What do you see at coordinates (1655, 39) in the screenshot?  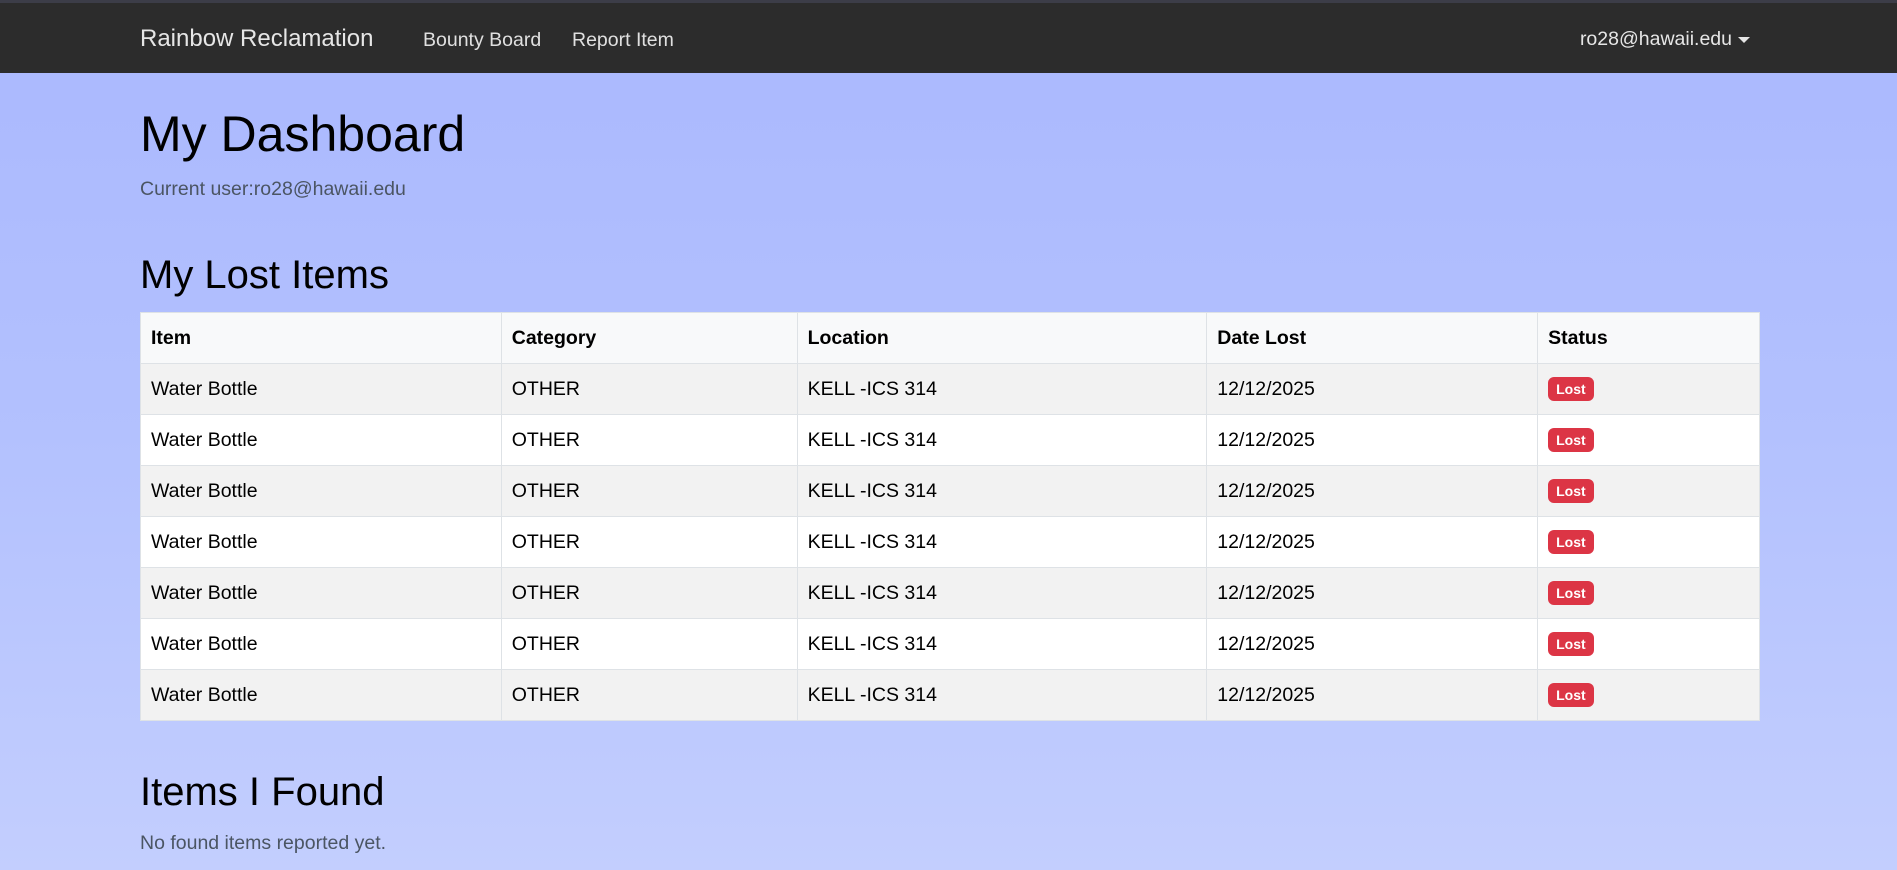 I see `user-email: ro28@hawaii.edu` at bounding box center [1655, 39].